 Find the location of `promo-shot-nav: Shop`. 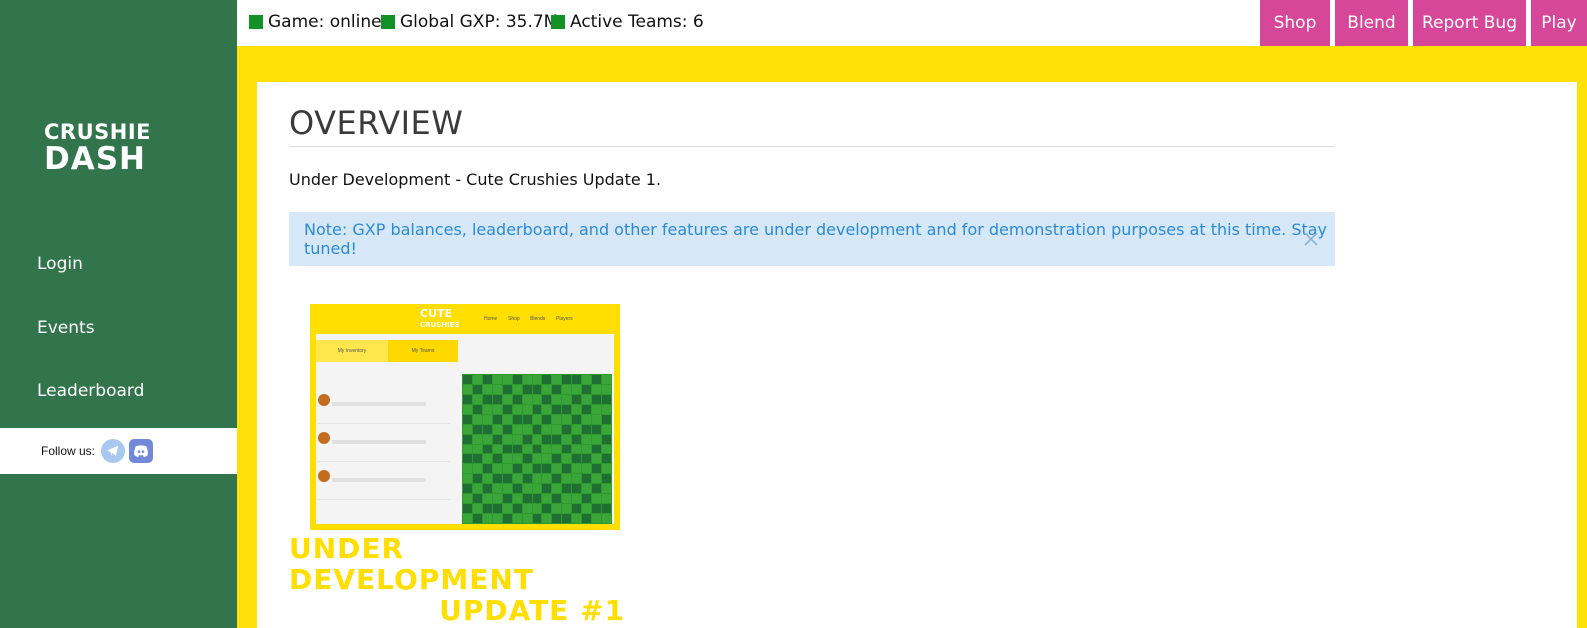

promo-shot-nav: Shop is located at coordinates (514, 319).